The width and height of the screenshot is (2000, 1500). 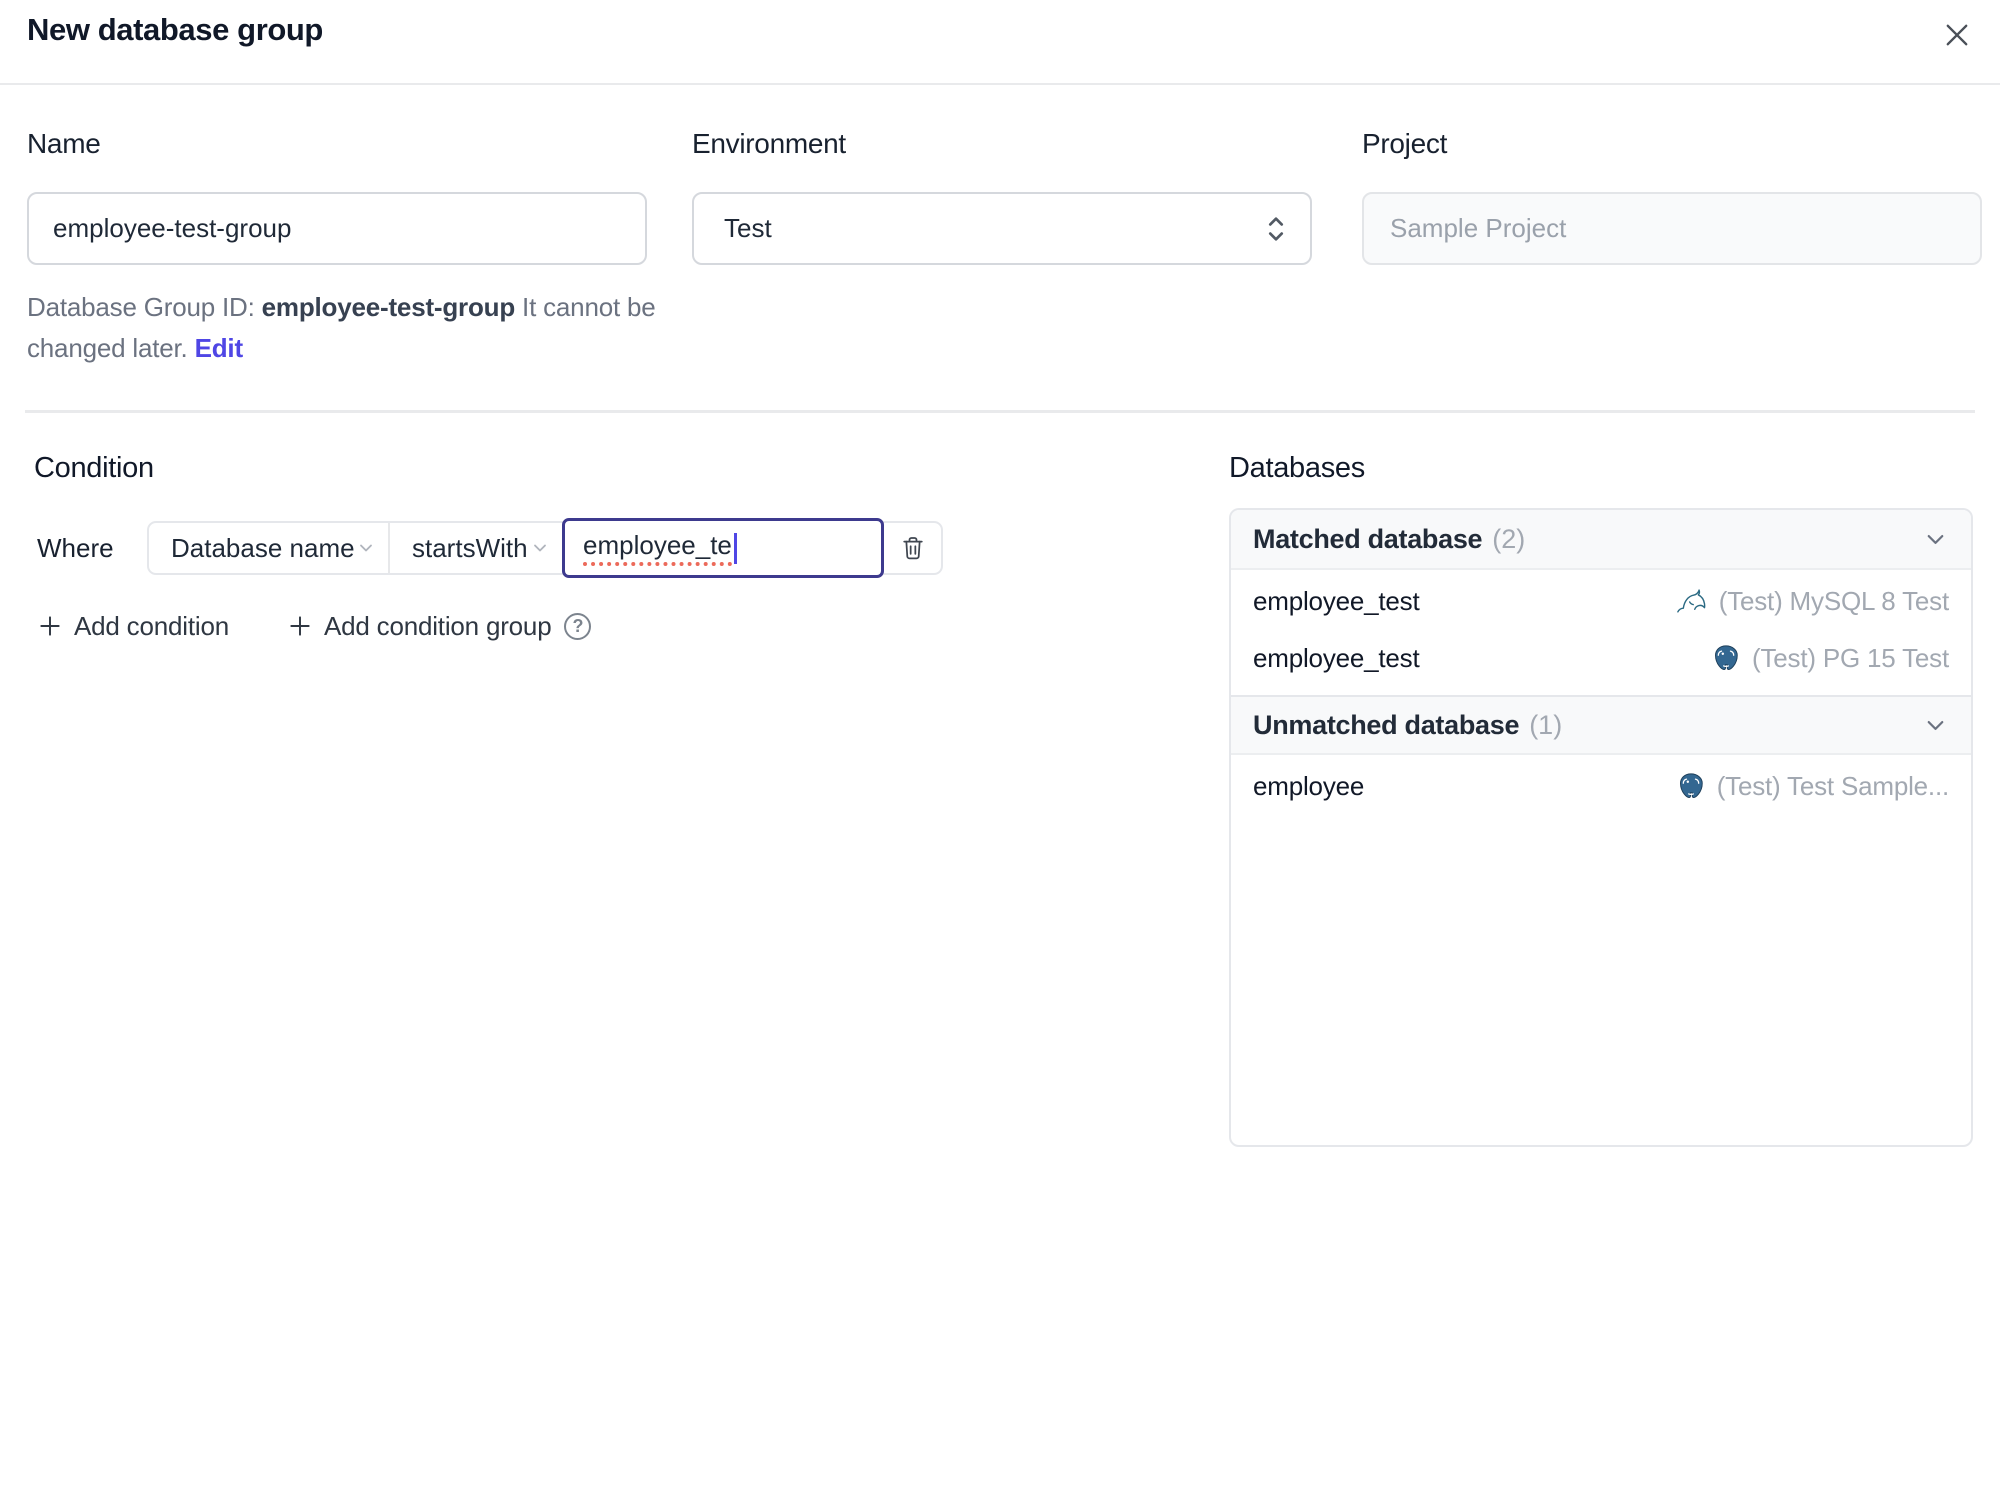 What do you see at coordinates (388, 307) in the screenshot?
I see `group-id-value: employee-test-group` at bounding box center [388, 307].